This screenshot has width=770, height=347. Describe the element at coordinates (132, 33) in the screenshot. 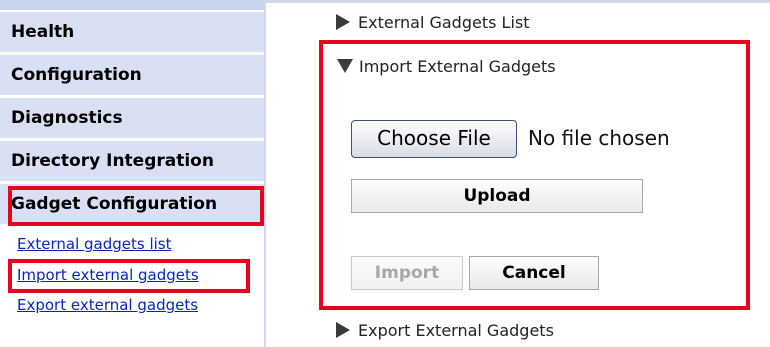

I see `nav-section-health: Health` at that location.